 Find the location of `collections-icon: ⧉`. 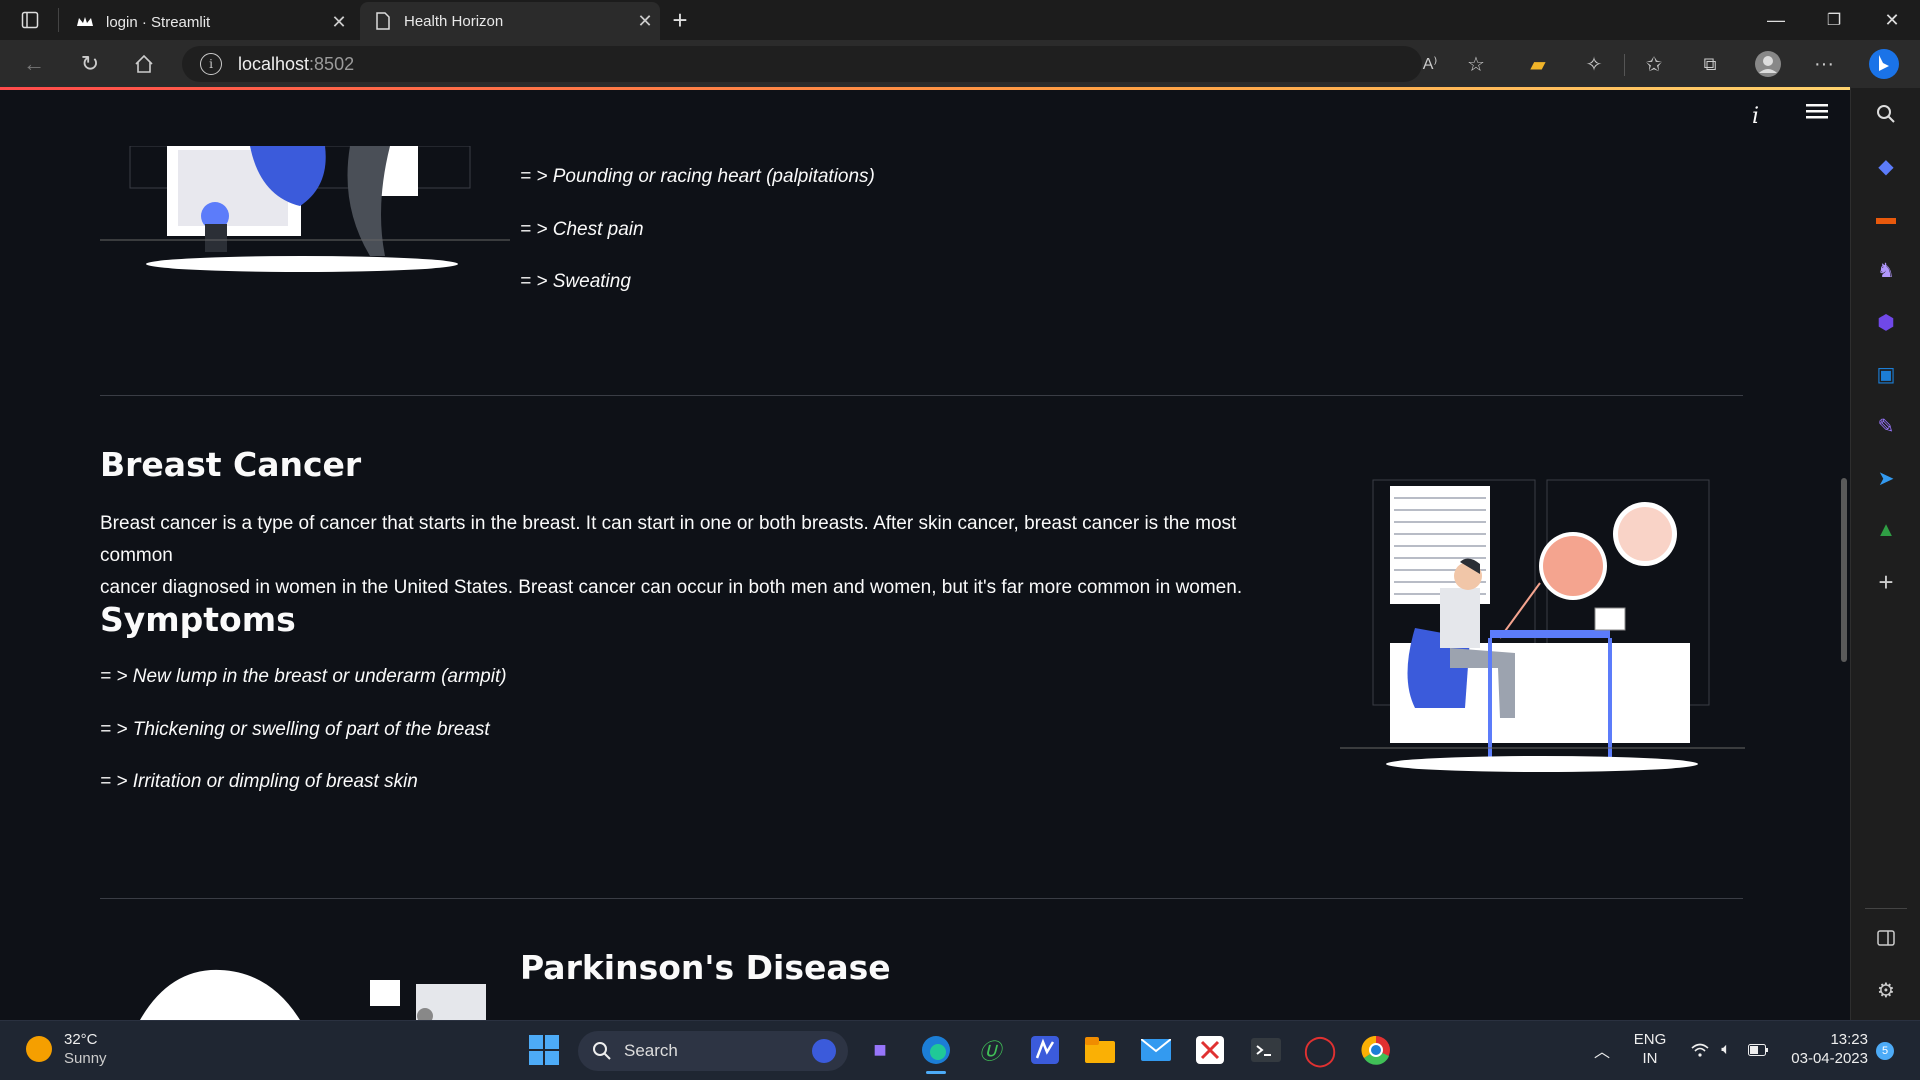

collections-icon: ⧉ is located at coordinates (1710, 64).